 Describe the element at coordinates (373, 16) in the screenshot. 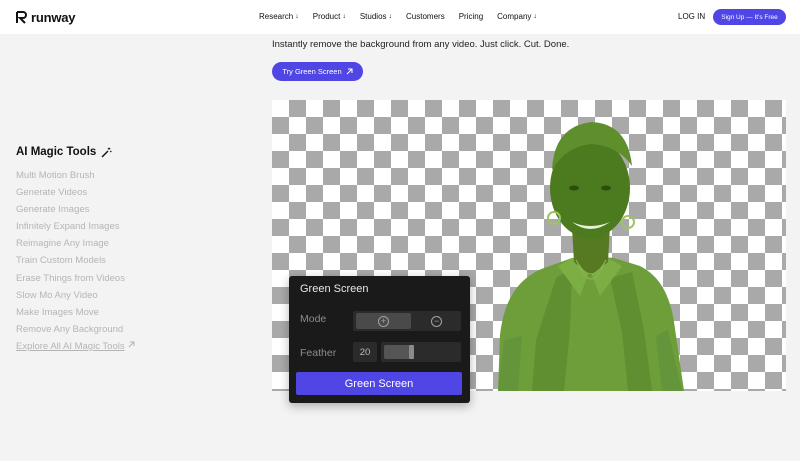

I see `nav-studios-label: Studios` at that location.